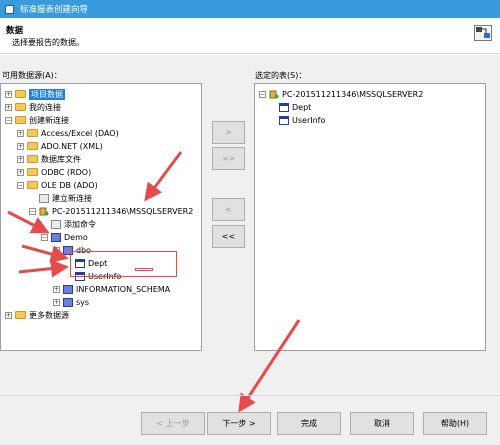 The height and width of the screenshot is (445, 500). What do you see at coordinates (72, 146) in the screenshot?
I see `tree-item-label: ADO.NET (XML)` at bounding box center [72, 146].